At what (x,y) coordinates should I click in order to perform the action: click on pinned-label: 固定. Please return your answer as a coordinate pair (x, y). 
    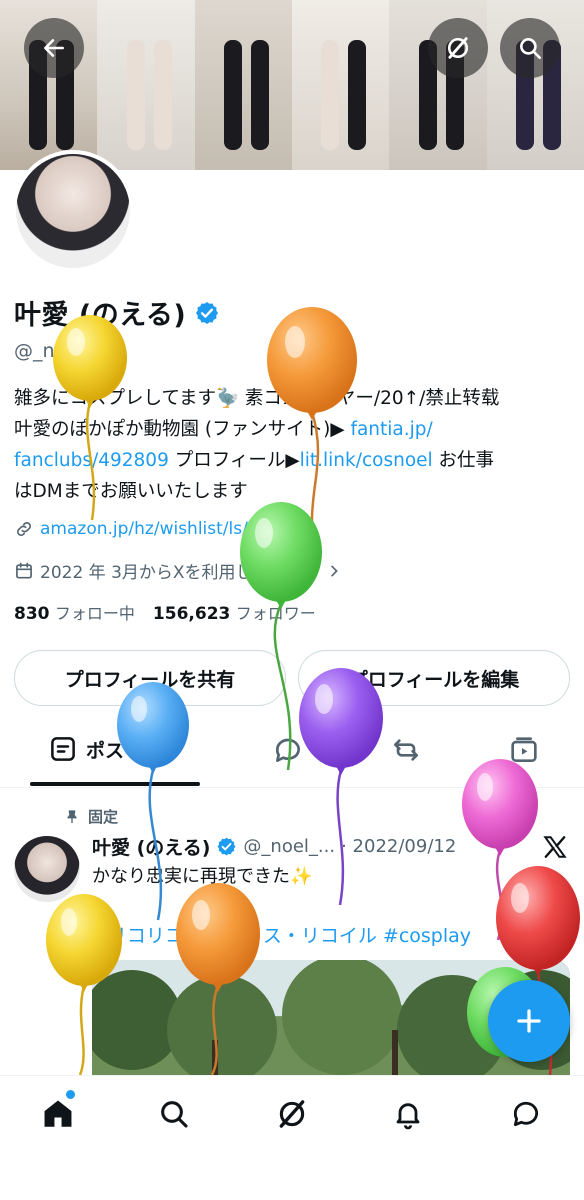
    Looking at the image, I should click on (103, 817).